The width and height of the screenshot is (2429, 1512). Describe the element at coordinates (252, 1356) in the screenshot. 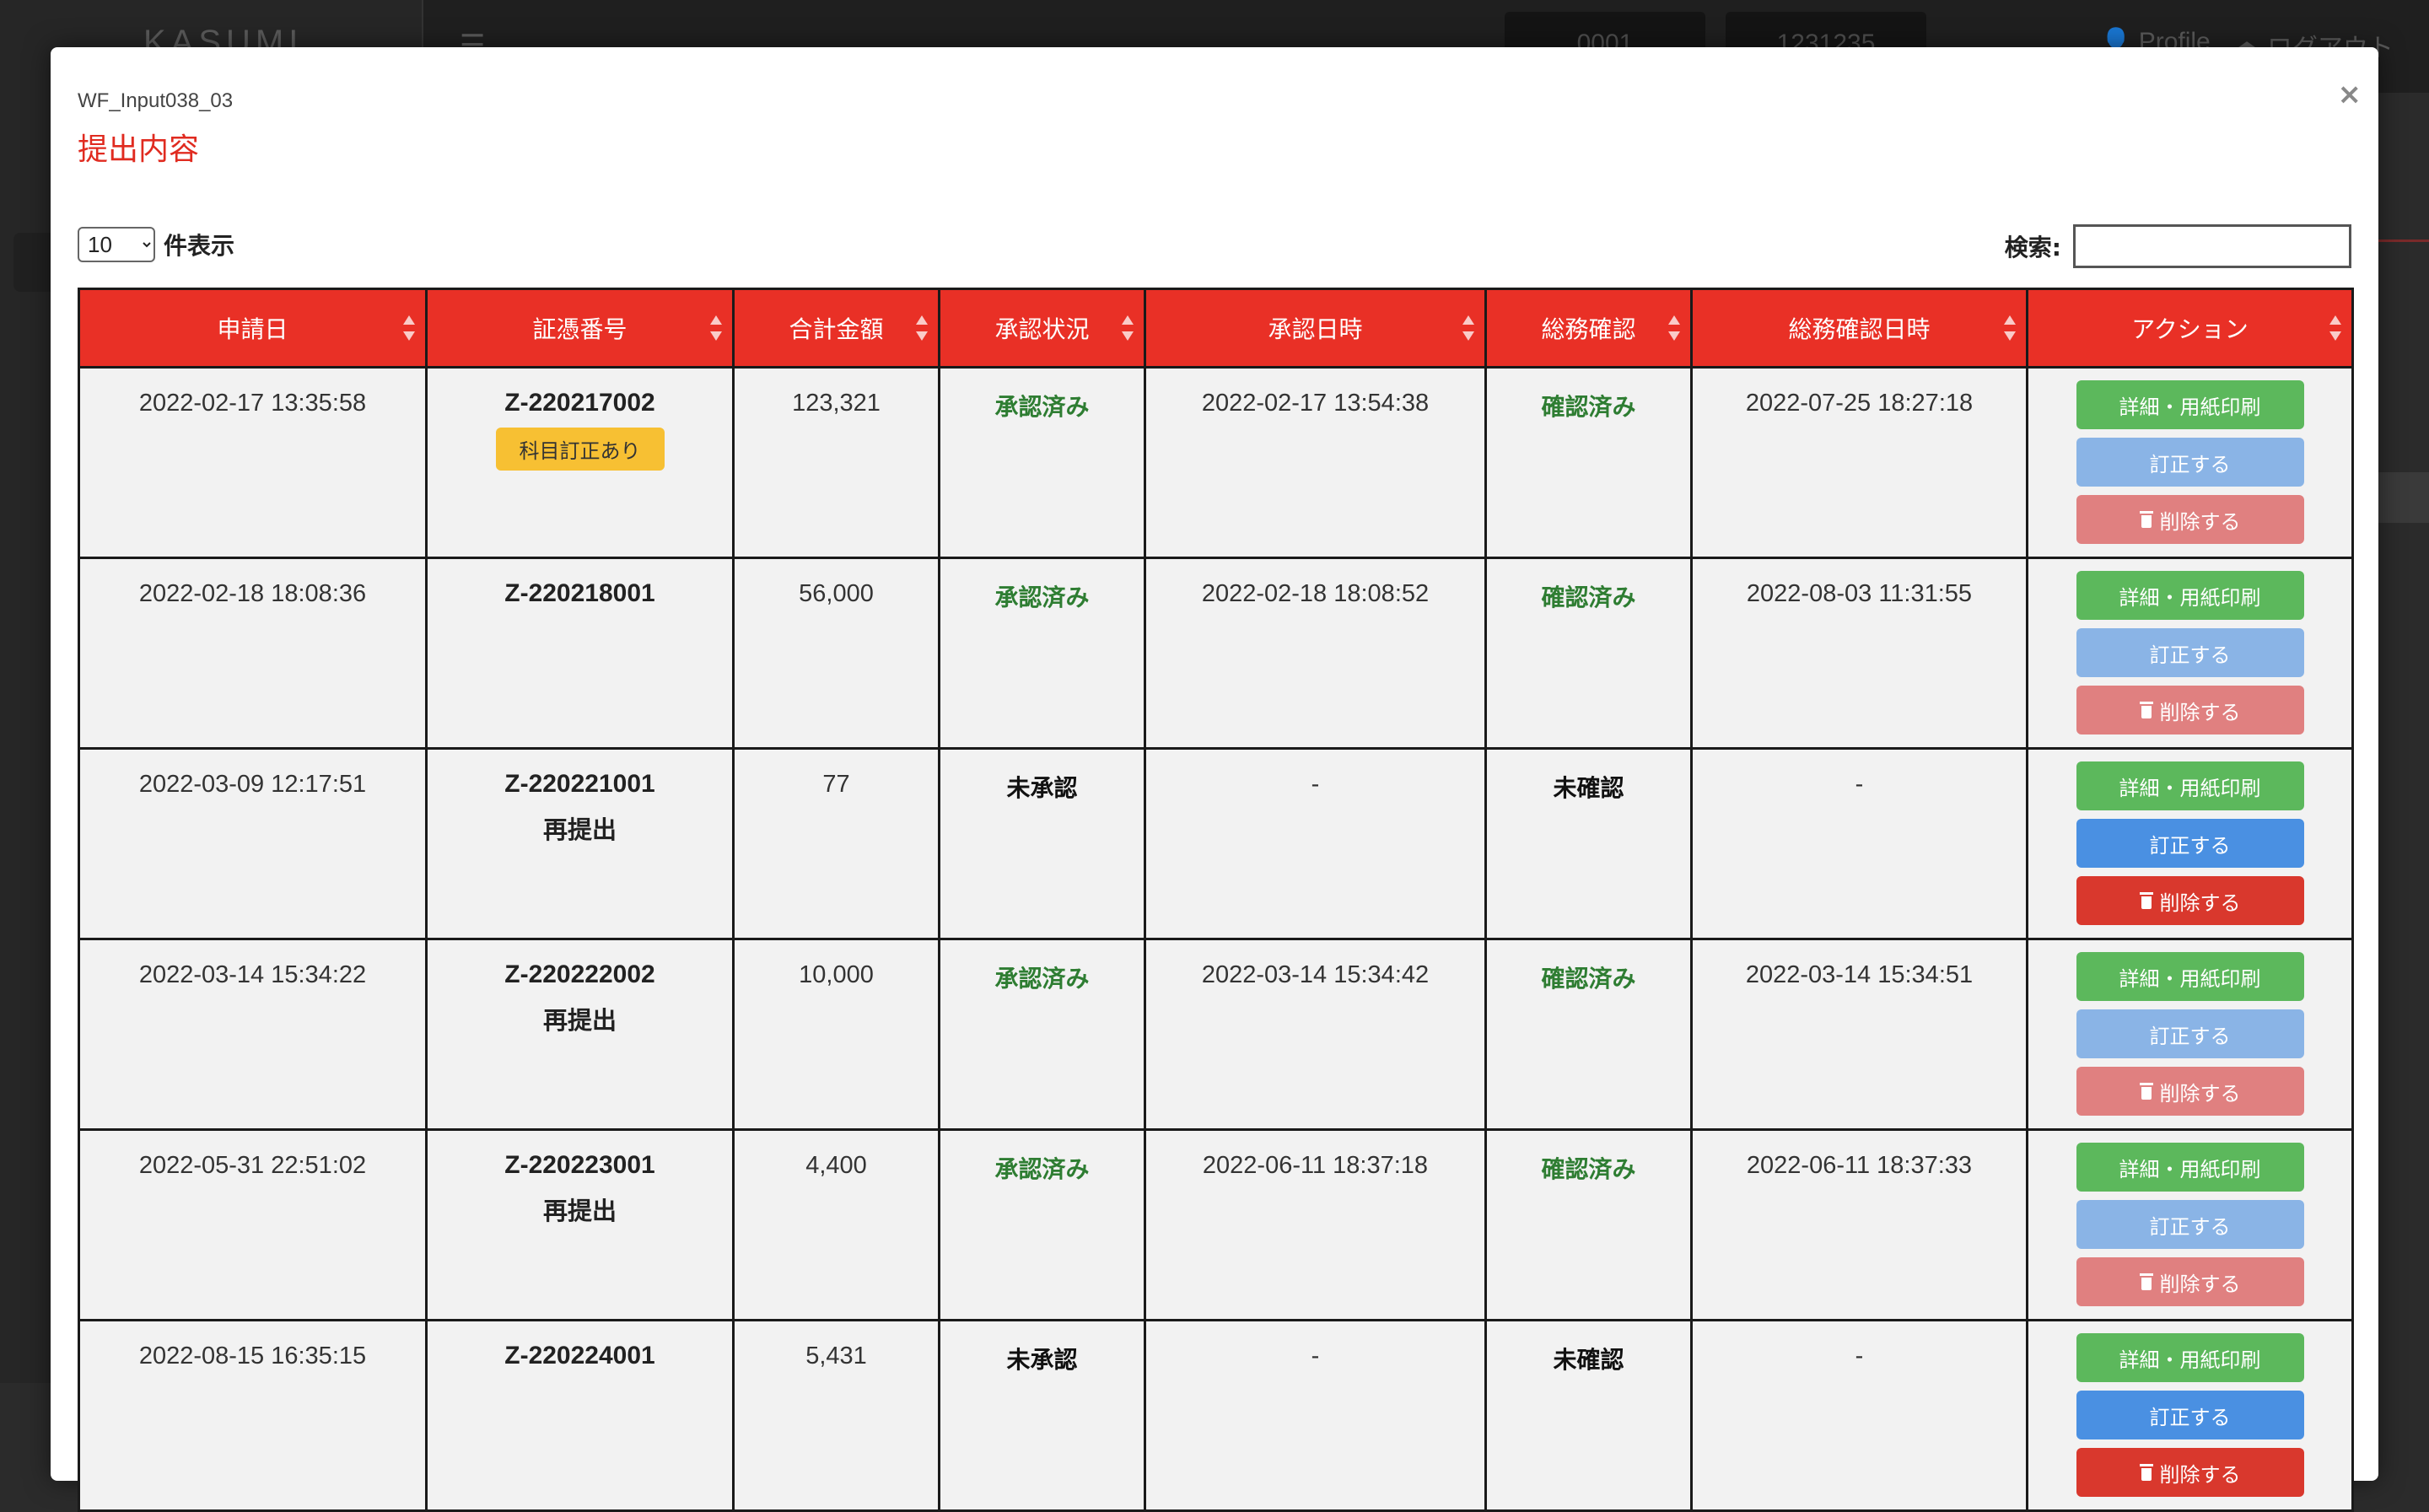

I see `apply-date: 2022-08-15 16:35:15` at that location.